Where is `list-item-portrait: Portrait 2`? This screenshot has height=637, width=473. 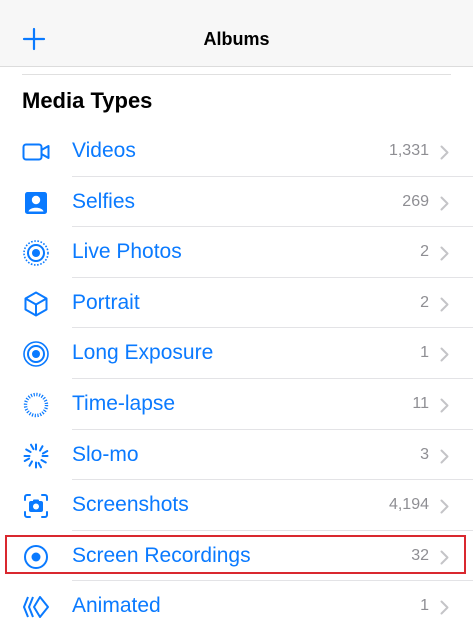
list-item-portrait: Portrait 2 is located at coordinates (236, 303).